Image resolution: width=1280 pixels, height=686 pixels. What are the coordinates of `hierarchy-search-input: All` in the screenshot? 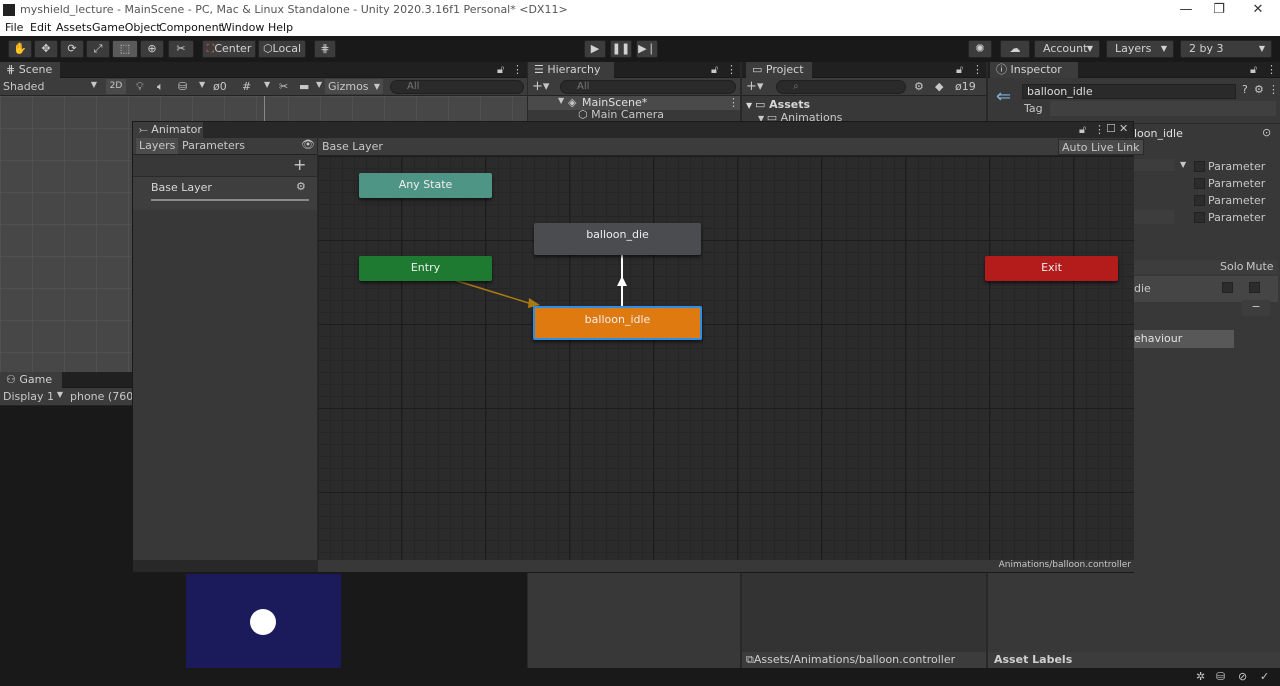 It's located at (648, 87).